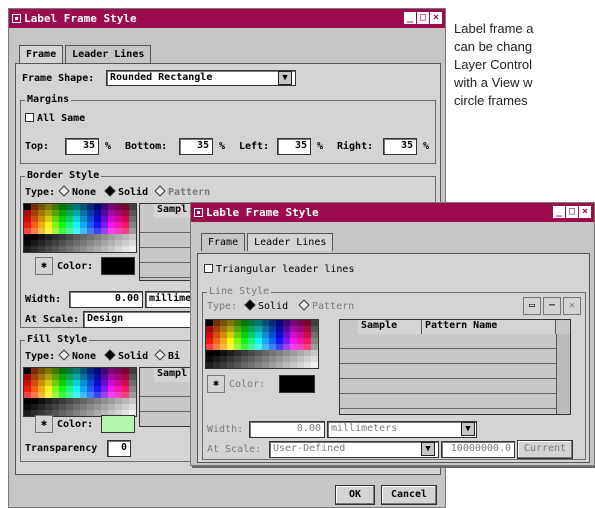  Describe the element at coordinates (167, 242) in the screenshot. I see `border-pattern-table: Sampl` at that location.